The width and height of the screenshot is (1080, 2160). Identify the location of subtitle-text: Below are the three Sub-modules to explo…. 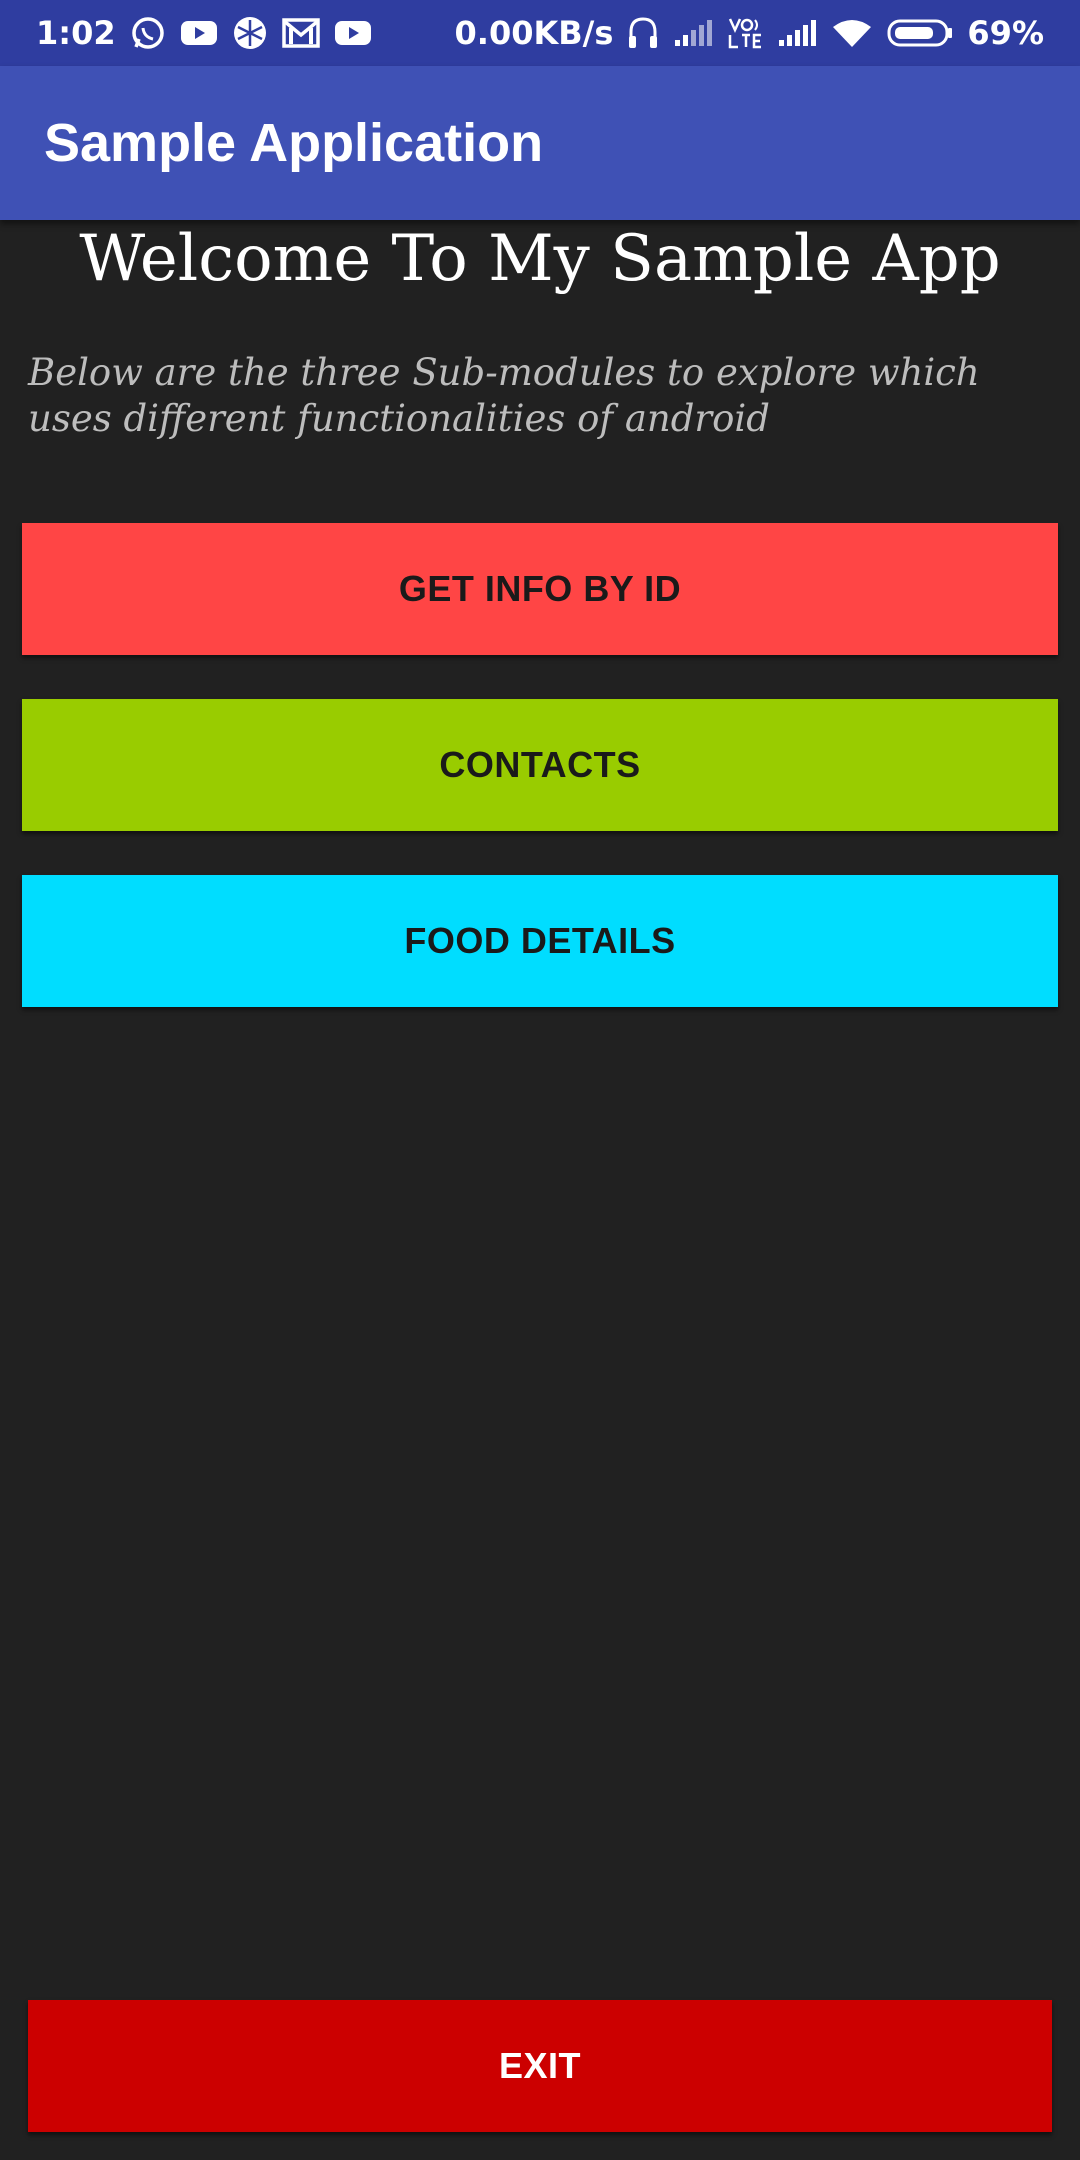
(504, 395).